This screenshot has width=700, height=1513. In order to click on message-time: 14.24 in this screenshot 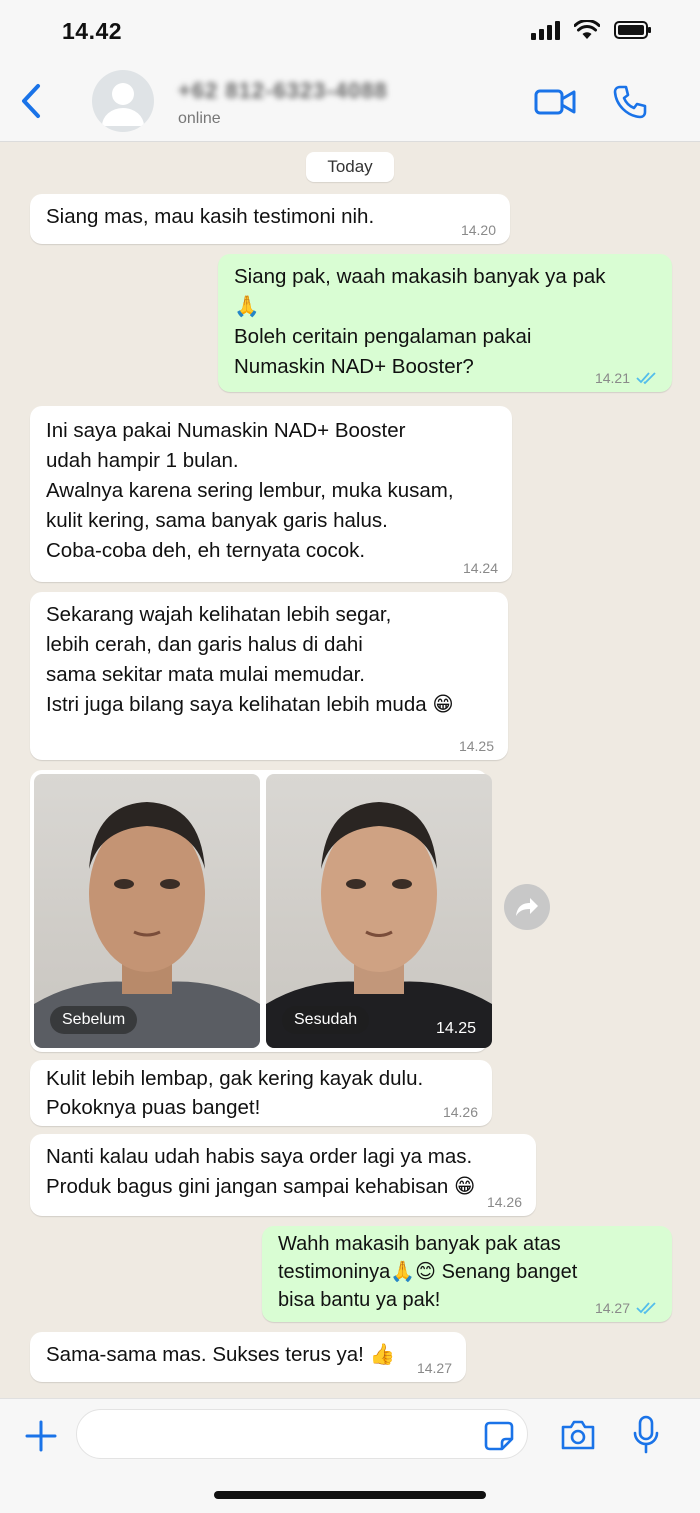, I will do `click(480, 568)`.